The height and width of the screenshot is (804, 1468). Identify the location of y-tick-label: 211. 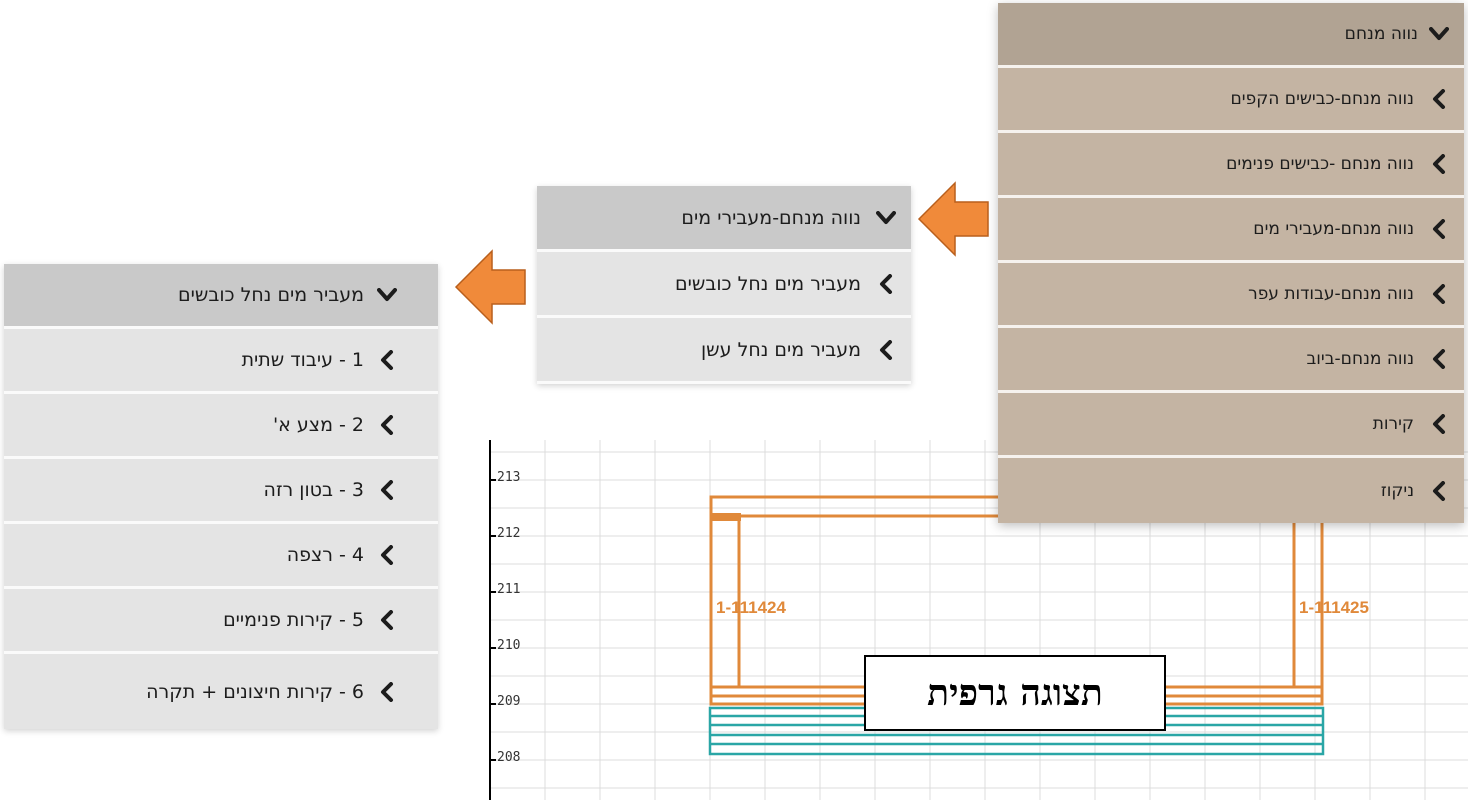
(509, 589).